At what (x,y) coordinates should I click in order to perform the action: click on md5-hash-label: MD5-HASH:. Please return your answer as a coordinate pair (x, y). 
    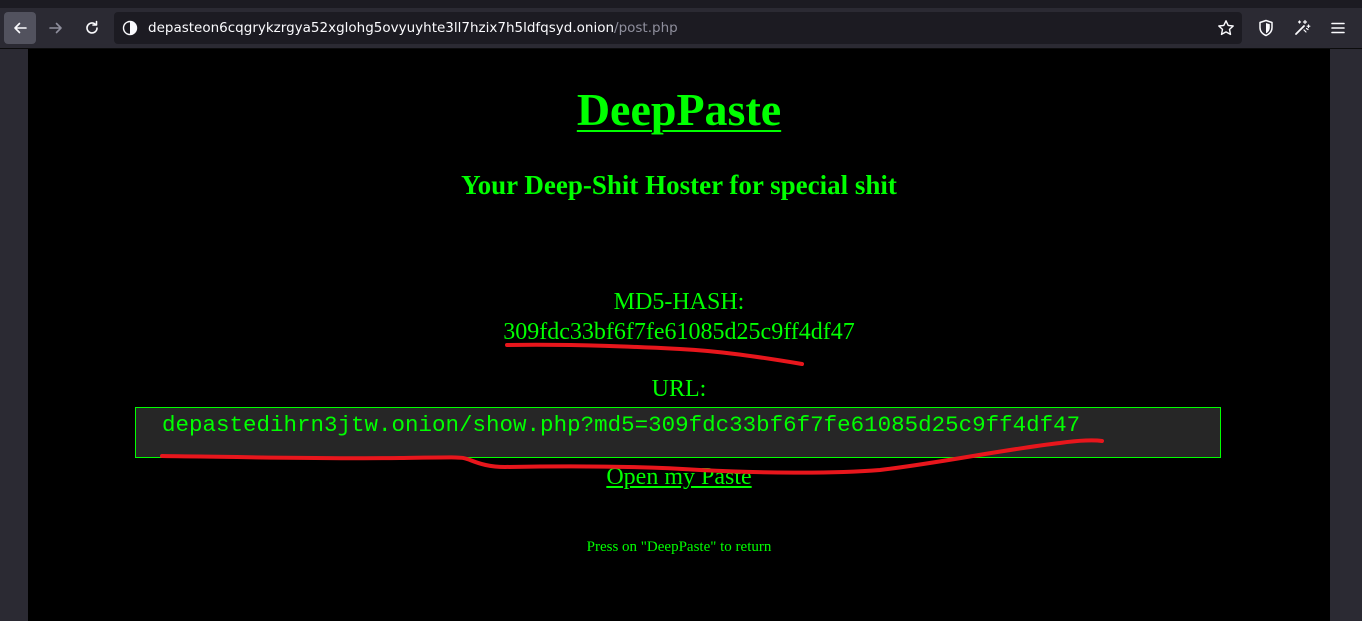
    Looking at the image, I should click on (679, 302).